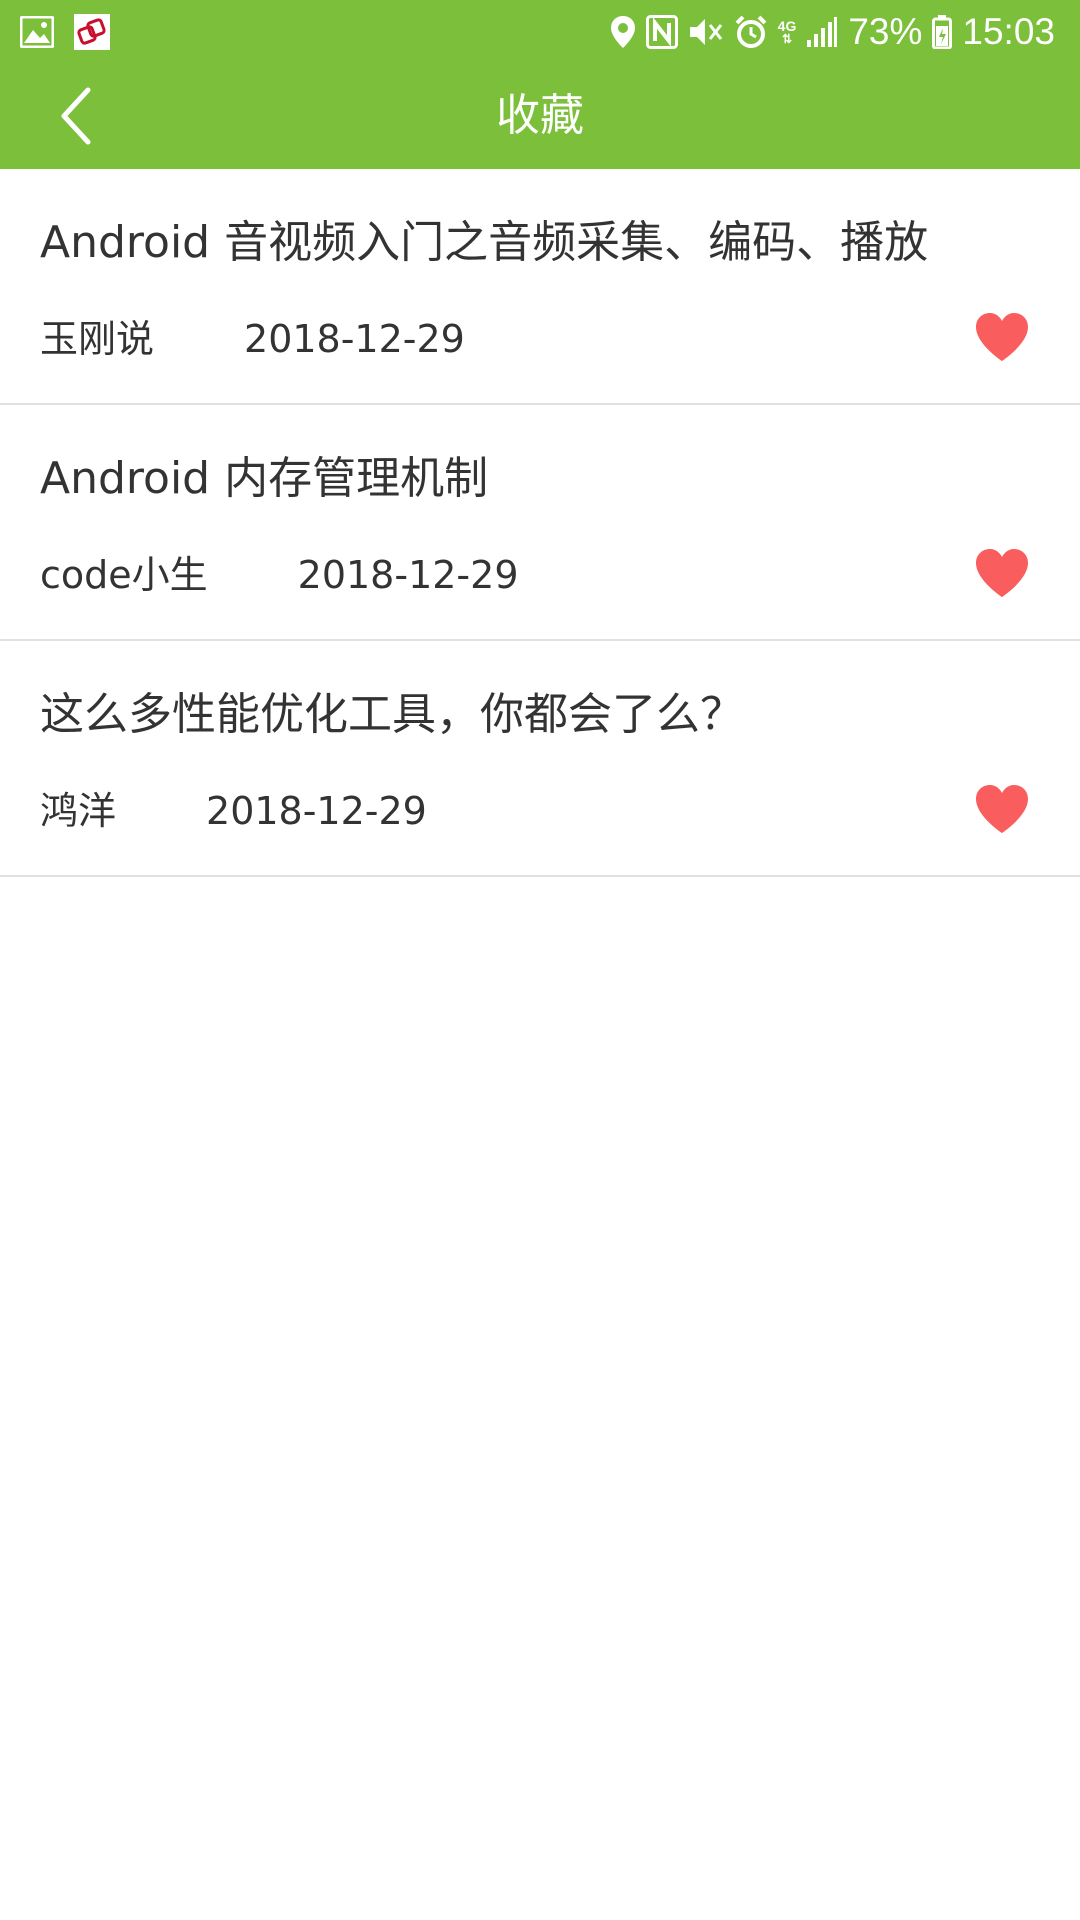  I want to click on article-meta: code小生 2018-12-29, so click(279, 575).